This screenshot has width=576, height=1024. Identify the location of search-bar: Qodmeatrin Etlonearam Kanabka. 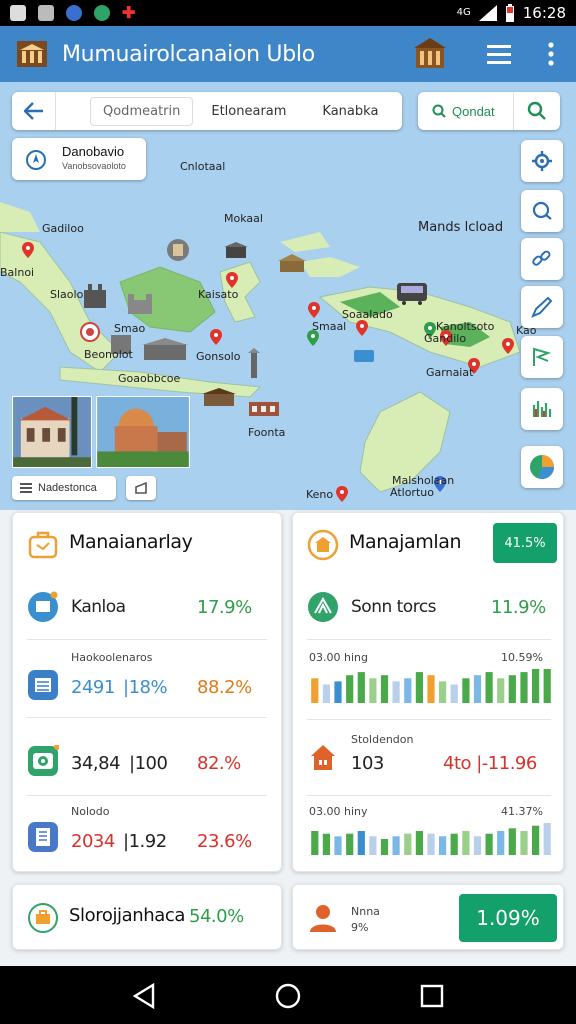
(207, 111).